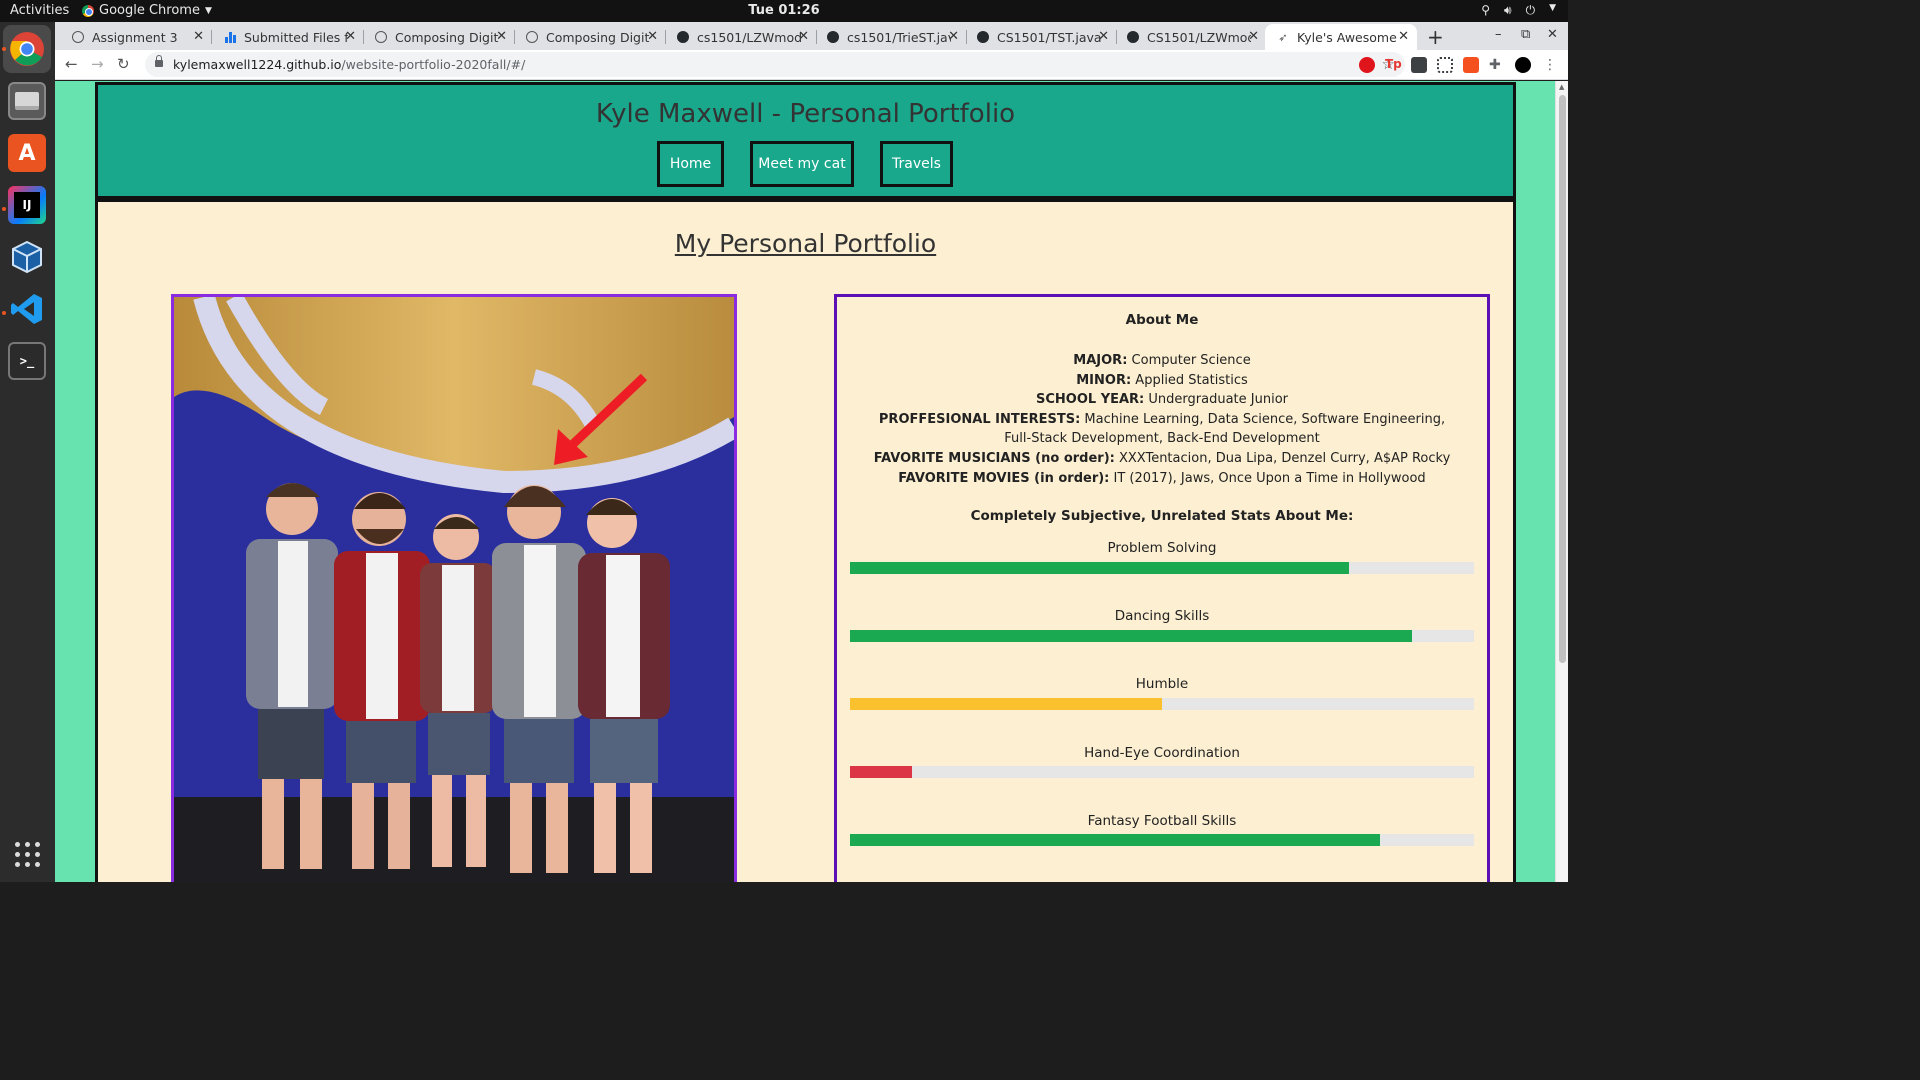 Image resolution: width=1920 pixels, height=1080 pixels. Describe the element at coordinates (598, 37) in the screenshot. I see `tab-label: Composing Digita` at that location.